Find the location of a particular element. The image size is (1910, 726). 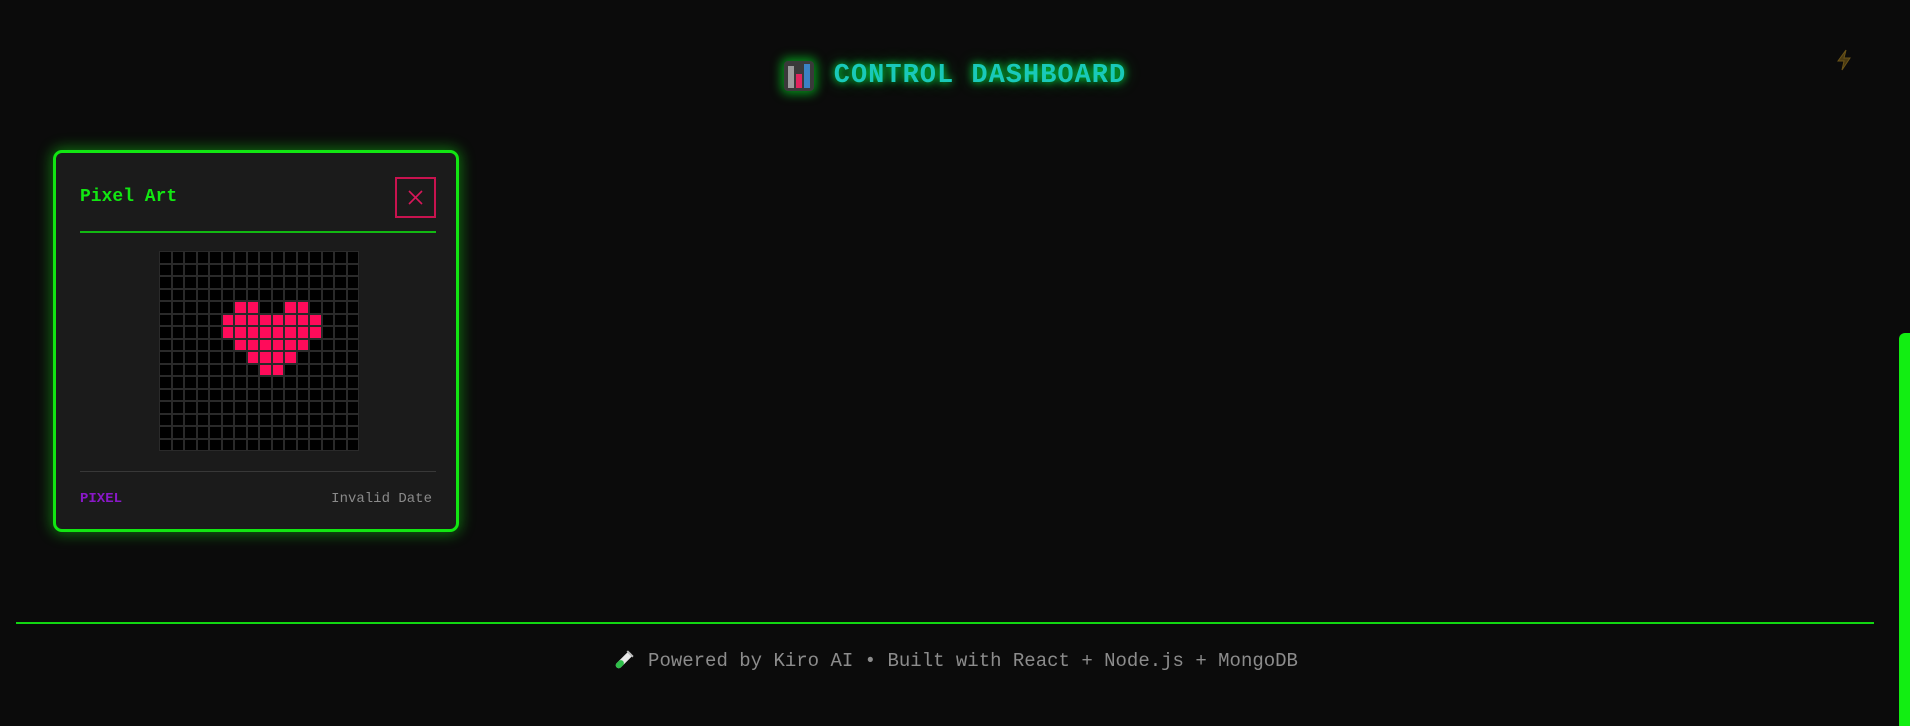

scrollbar-thumb is located at coordinates (1904, 529).